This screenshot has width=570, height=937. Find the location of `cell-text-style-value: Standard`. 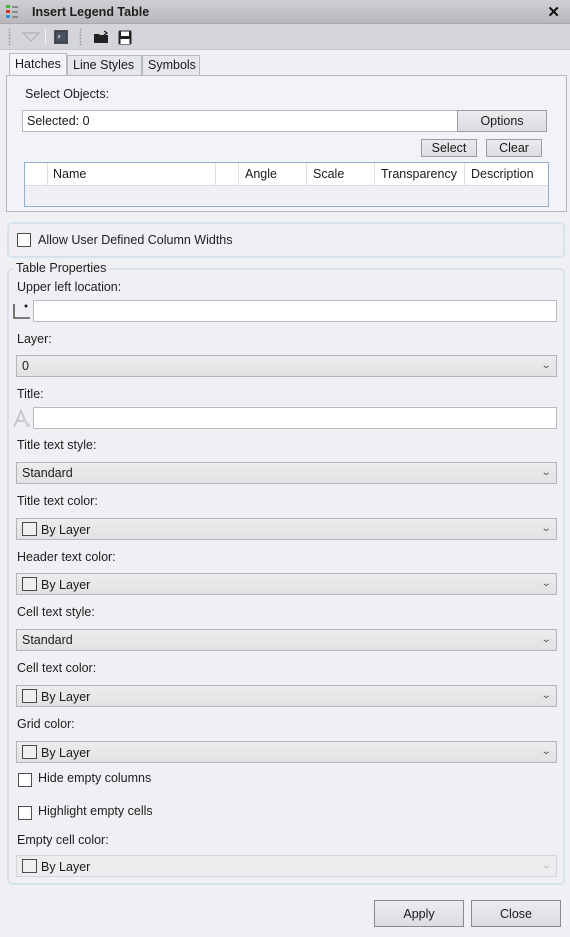

cell-text-style-value: Standard is located at coordinates (47, 640).